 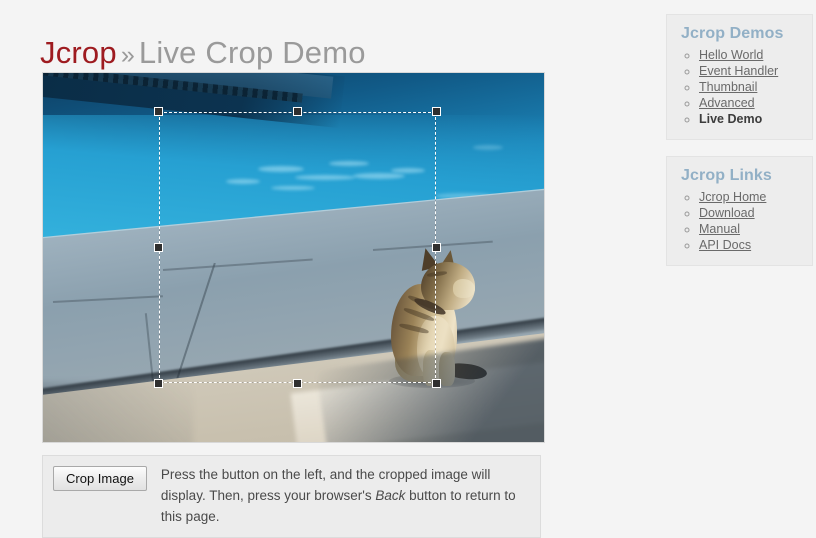 I want to click on sidebar-current-live-demo: Live Demo, so click(x=731, y=119).